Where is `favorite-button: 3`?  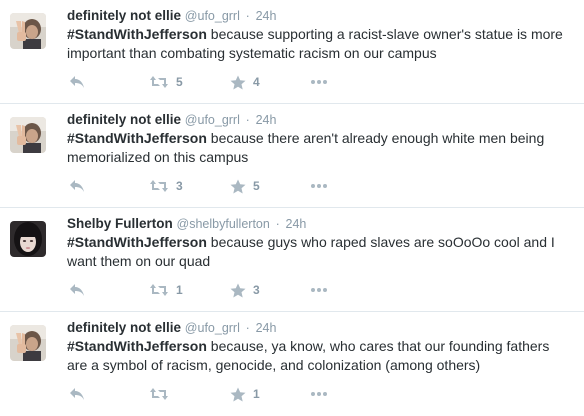 favorite-button: 3 is located at coordinates (245, 290).